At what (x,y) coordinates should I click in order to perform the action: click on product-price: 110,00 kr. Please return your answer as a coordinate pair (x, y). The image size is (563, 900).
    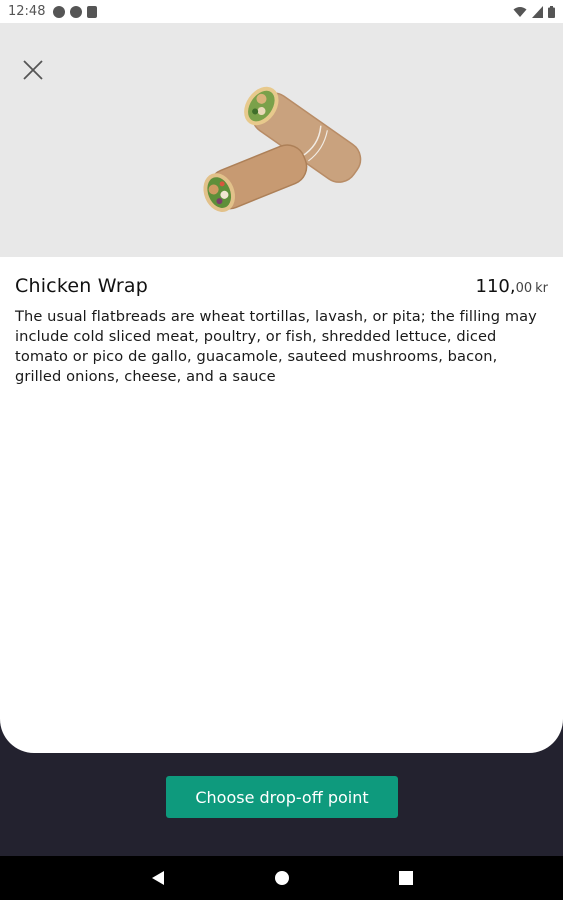
    Looking at the image, I should click on (512, 286).